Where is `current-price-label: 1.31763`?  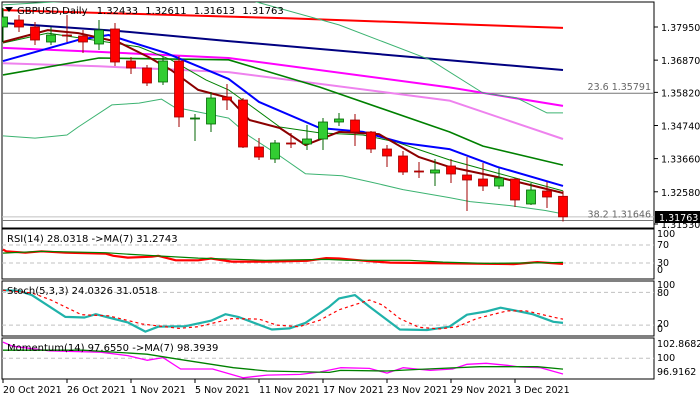
current-price-label: 1.31763 is located at coordinates (678, 218).